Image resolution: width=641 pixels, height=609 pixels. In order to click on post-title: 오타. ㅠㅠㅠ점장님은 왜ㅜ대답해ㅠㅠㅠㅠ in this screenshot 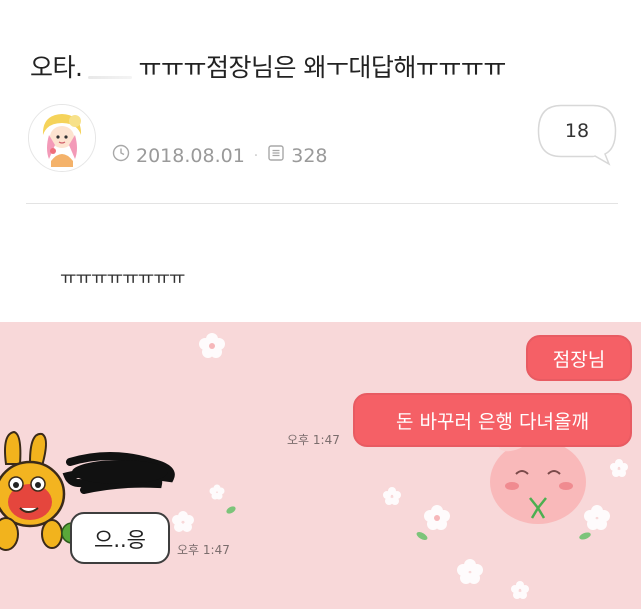, I will do `click(268, 66)`.